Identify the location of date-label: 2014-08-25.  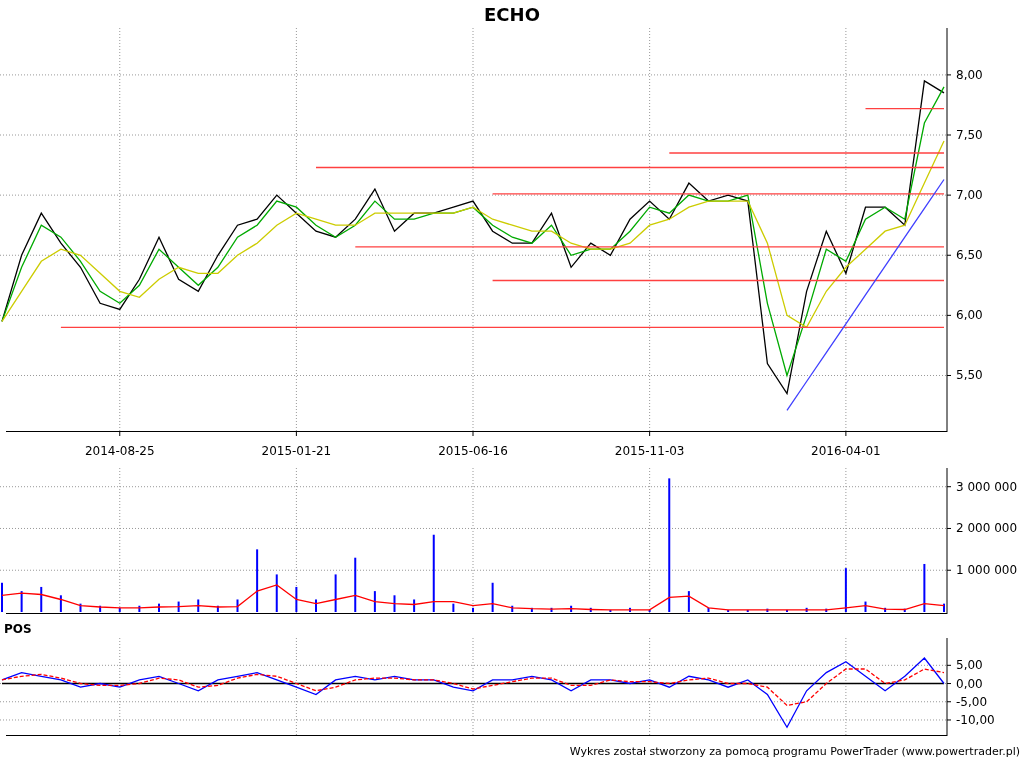
(119, 451).